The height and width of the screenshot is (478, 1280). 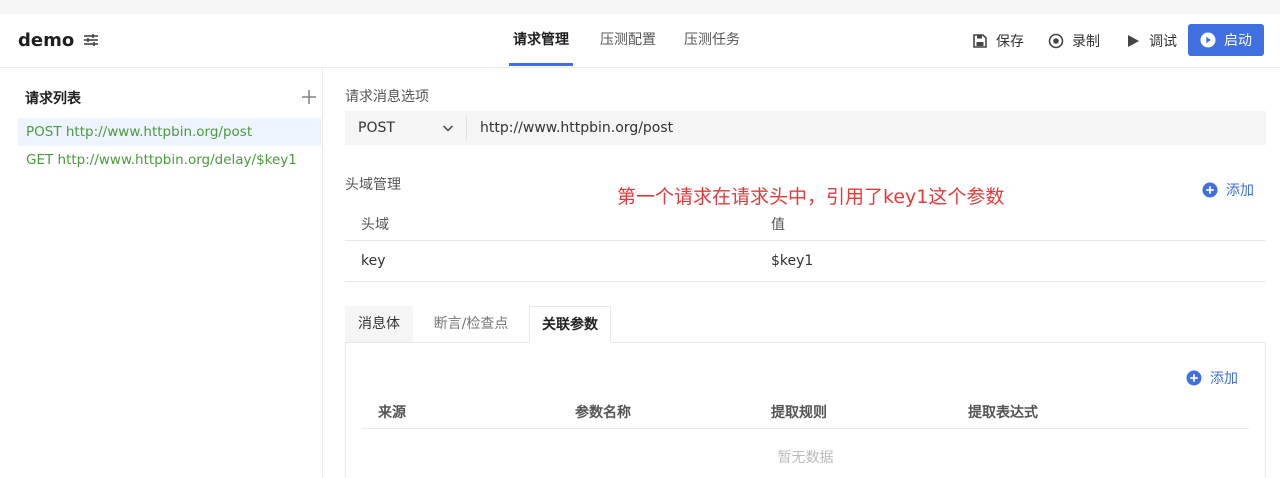 What do you see at coordinates (778, 225) in the screenshot?
I see `header-col-value: 值` at bounding box center [778, 225].